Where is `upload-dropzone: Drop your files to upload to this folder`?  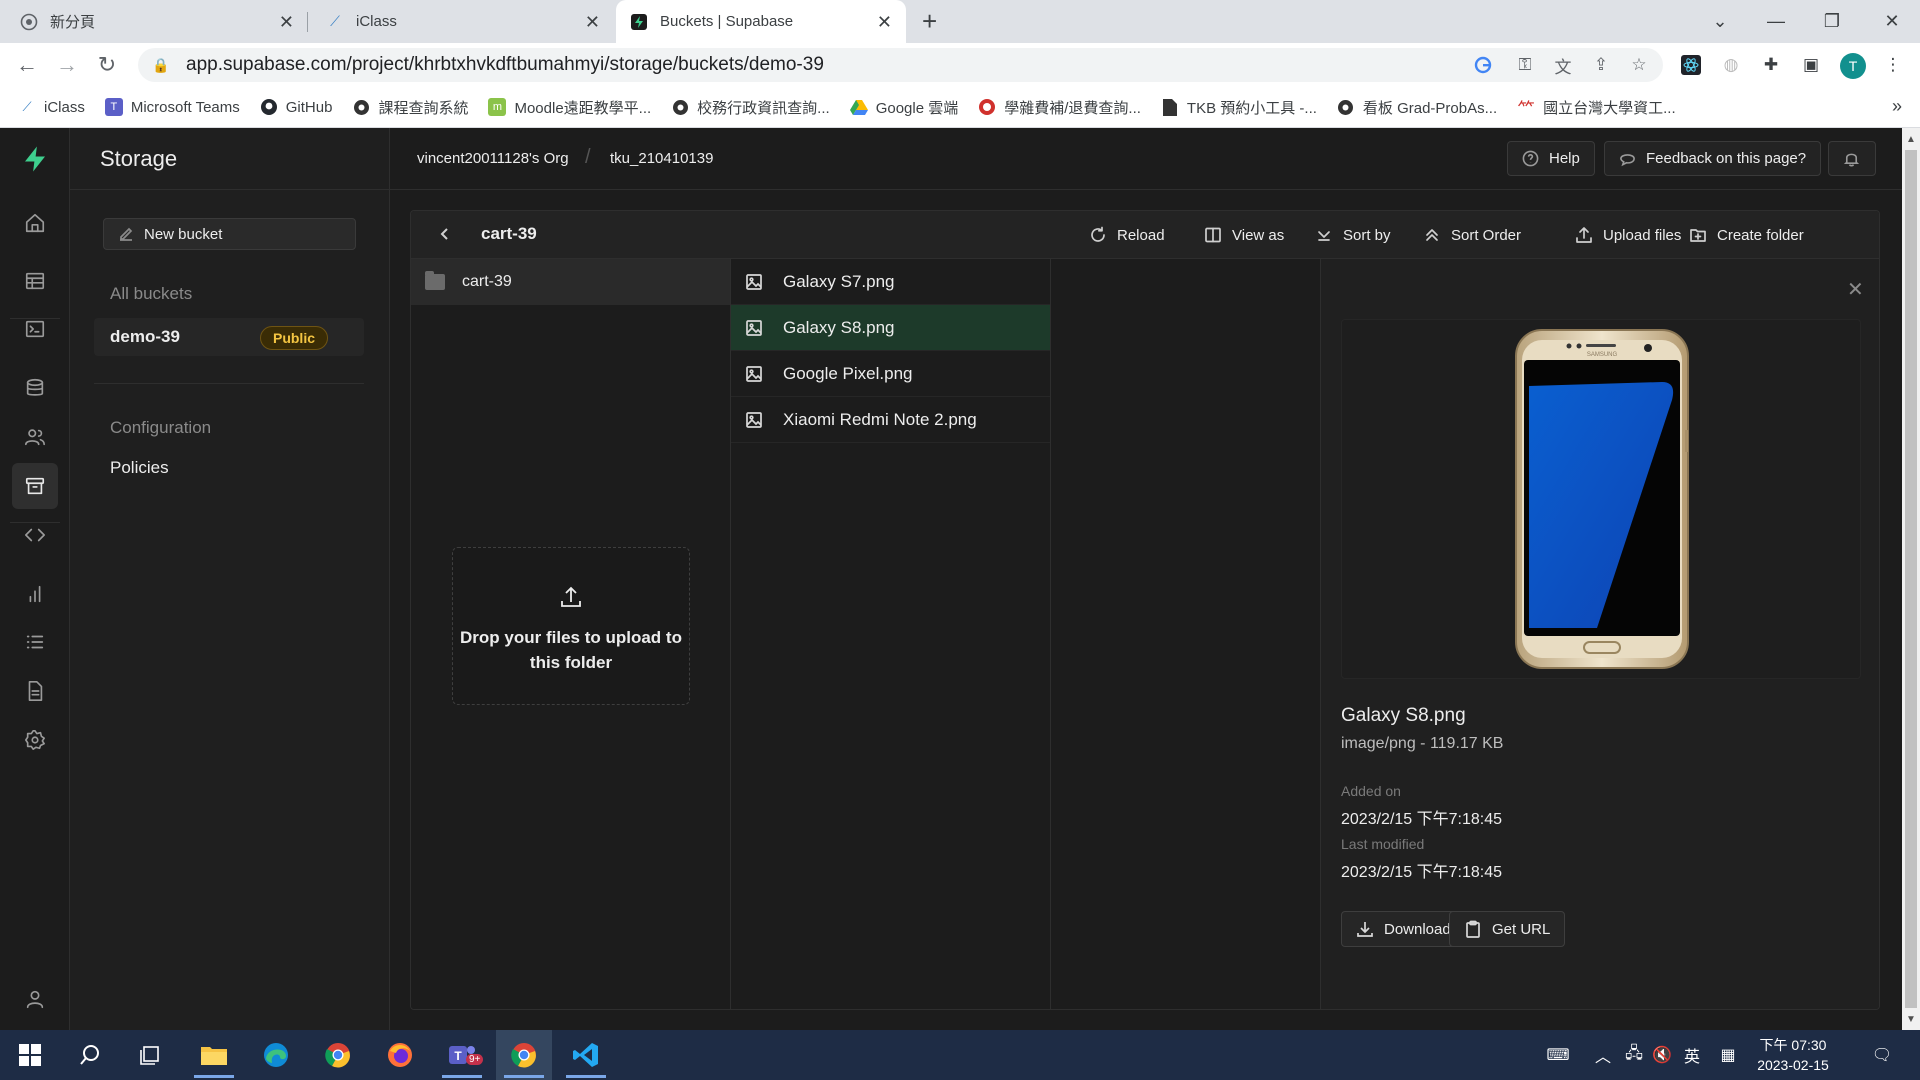
upload-dropzone: Drop your files to upload to this folder is located at coordinates (571, 626).